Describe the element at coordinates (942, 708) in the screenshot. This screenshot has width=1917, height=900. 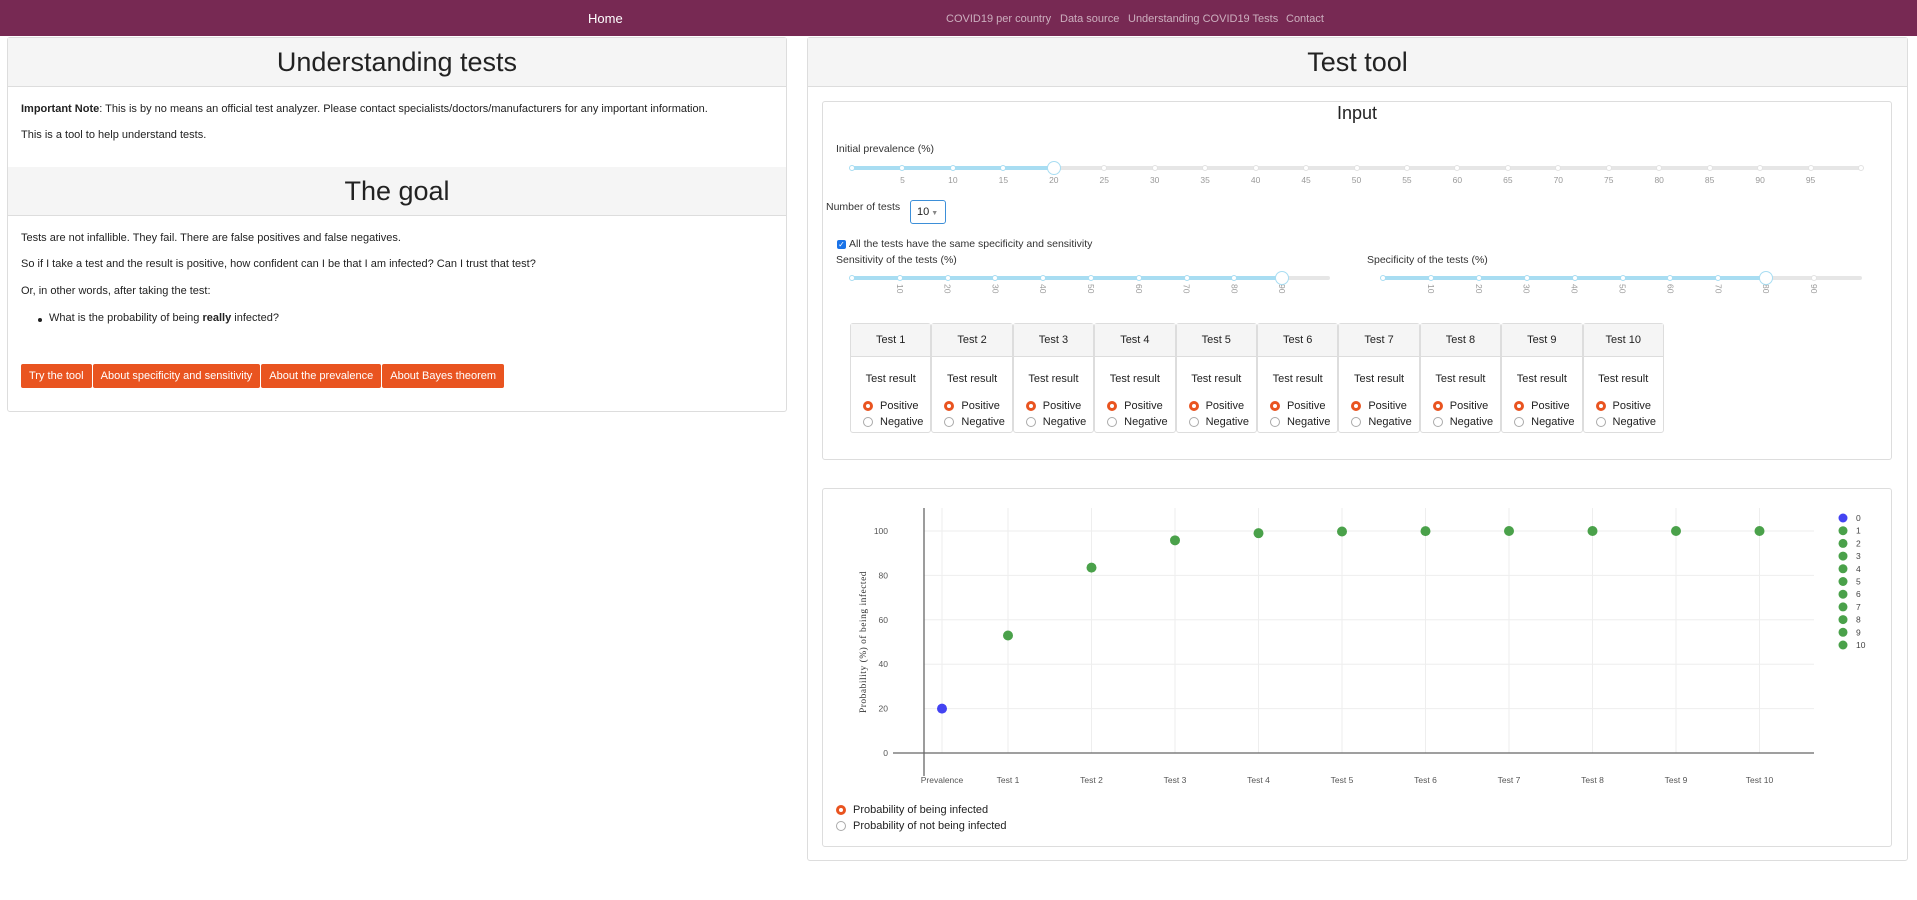
I see `prevalence-point` at that location.